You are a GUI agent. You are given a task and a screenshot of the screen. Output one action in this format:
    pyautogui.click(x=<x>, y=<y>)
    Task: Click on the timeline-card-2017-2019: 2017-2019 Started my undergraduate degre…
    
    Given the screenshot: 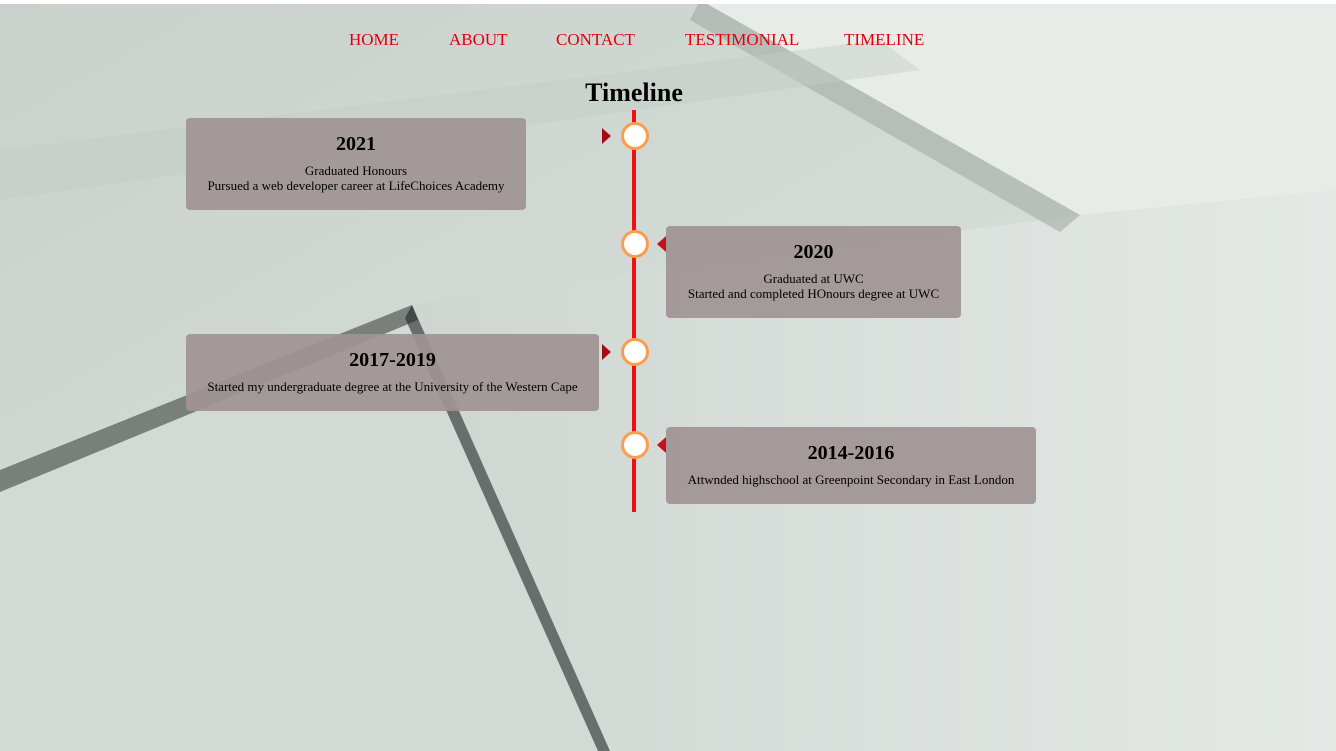 What is the action you would take?
    pyautogui.click(x=392, y=372)
    